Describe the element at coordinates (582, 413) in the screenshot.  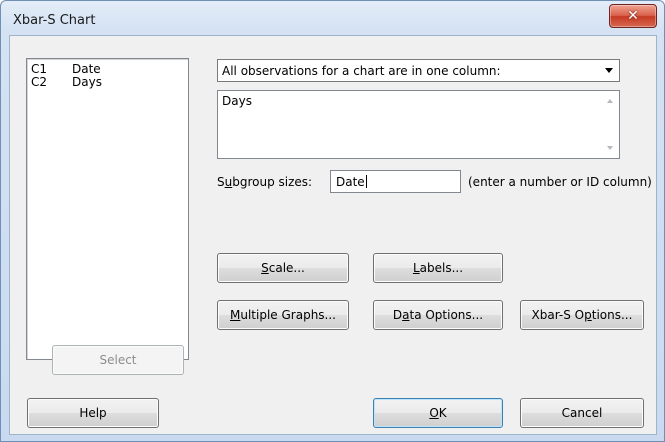
I see `cancel-button: Cancel` at that location.